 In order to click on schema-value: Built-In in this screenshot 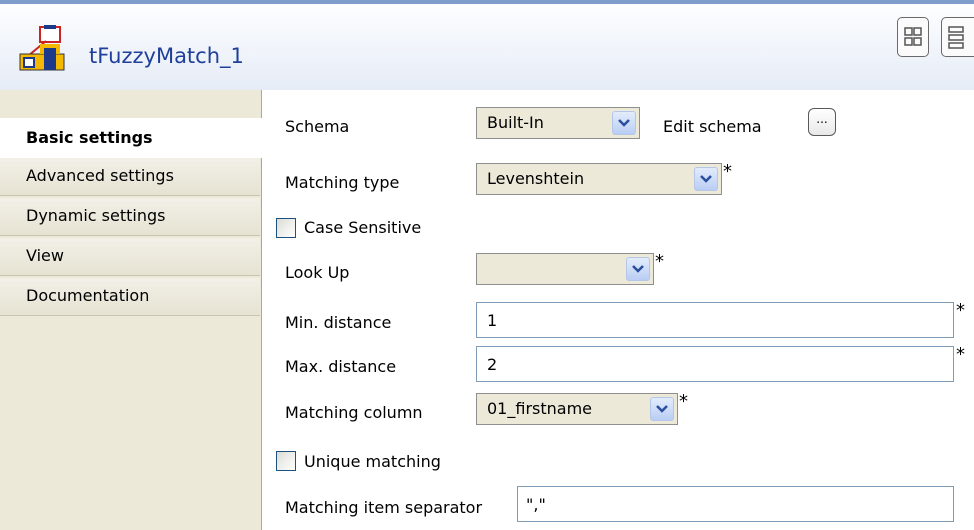, I will do `click(515, 122)`.